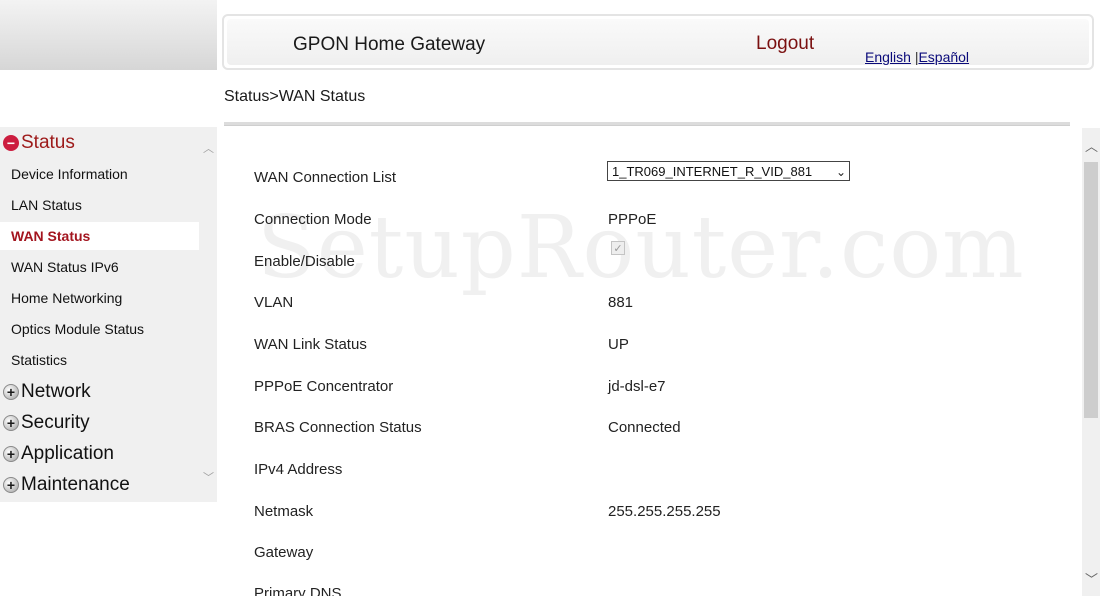 This screenshot has width=1100, height=596. What do you see at coordinates (669, 348) in the screenshot?
I see `row-wan-link-status: WAN Link Status UP` at bounding box center [669, 348].